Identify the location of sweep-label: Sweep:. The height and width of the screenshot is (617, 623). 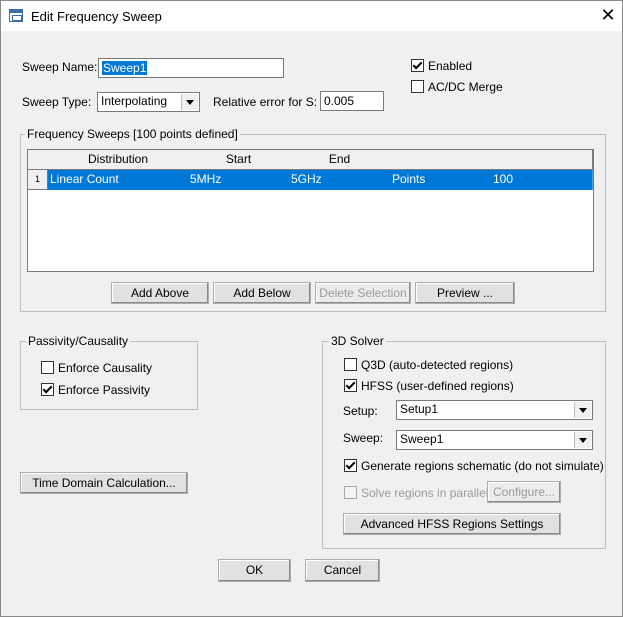
(363, 438).